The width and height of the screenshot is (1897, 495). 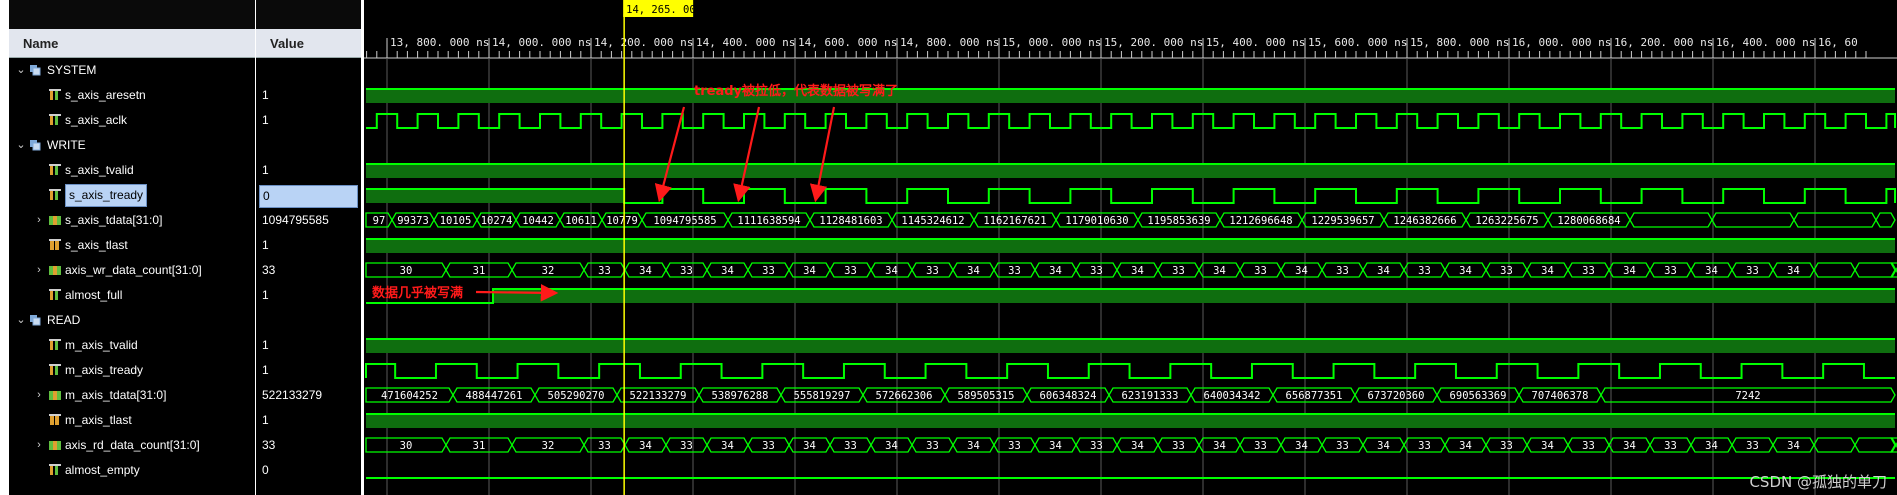 What do you see at coordinates (495, 196) in the screenshot?
I see `s_axis_tready-fill` at bounding box center [495, 196].